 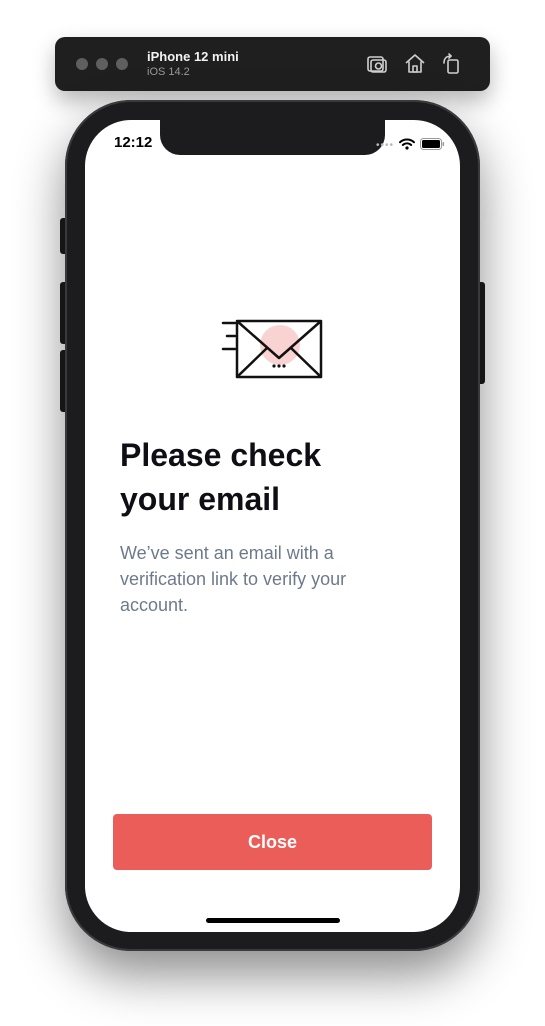 I want to click on window-minimize-dot, so click(x=102, y=64).